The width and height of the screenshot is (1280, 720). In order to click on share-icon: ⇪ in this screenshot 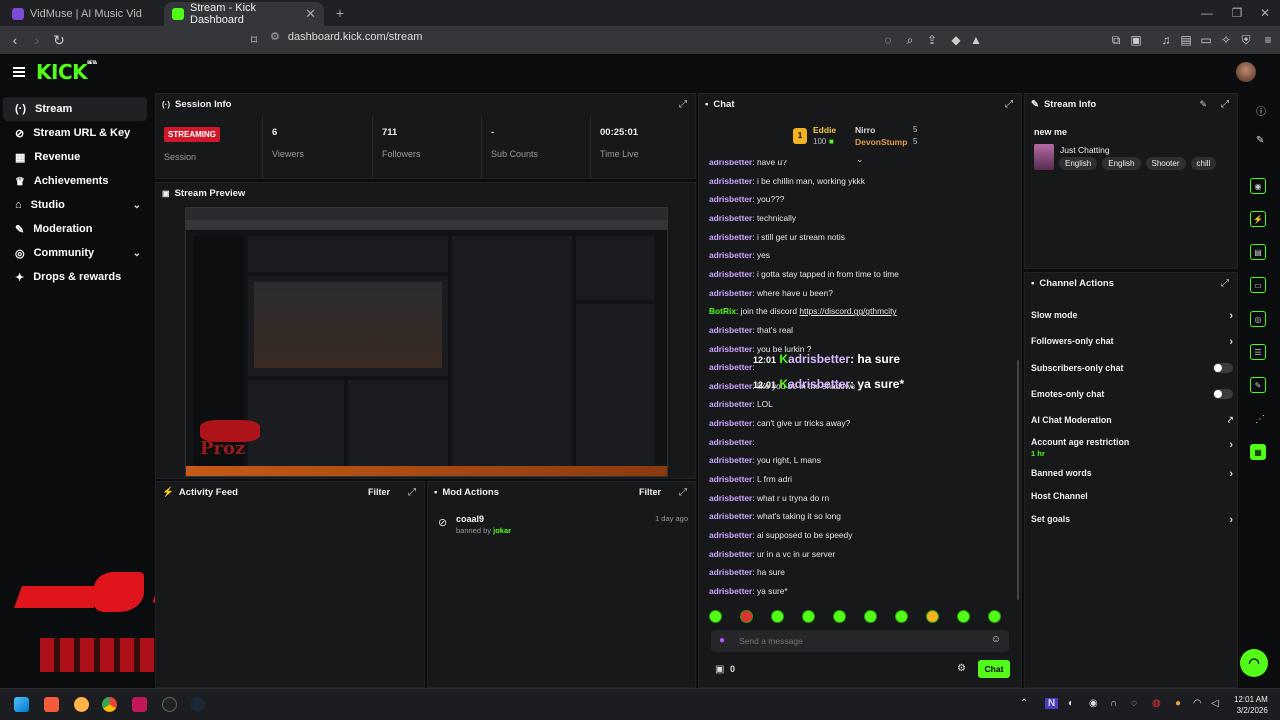, I will do `click(932, 40)`.